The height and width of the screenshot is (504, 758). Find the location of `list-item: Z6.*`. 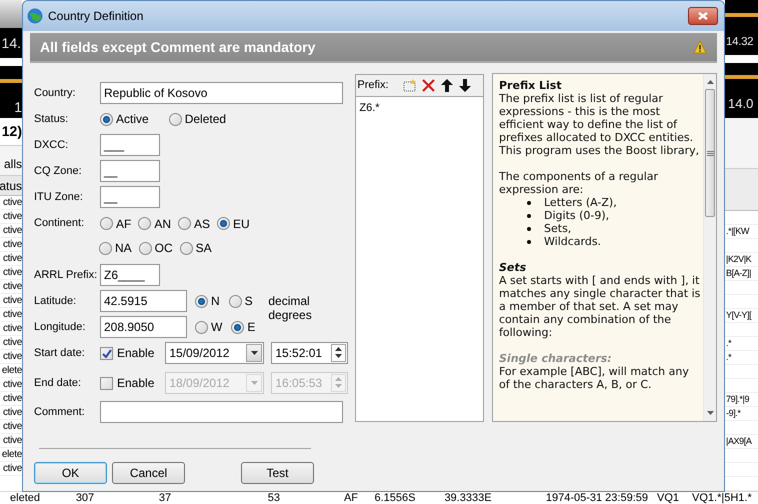

list-item: Z6.* is located at coordinates (421, 108).